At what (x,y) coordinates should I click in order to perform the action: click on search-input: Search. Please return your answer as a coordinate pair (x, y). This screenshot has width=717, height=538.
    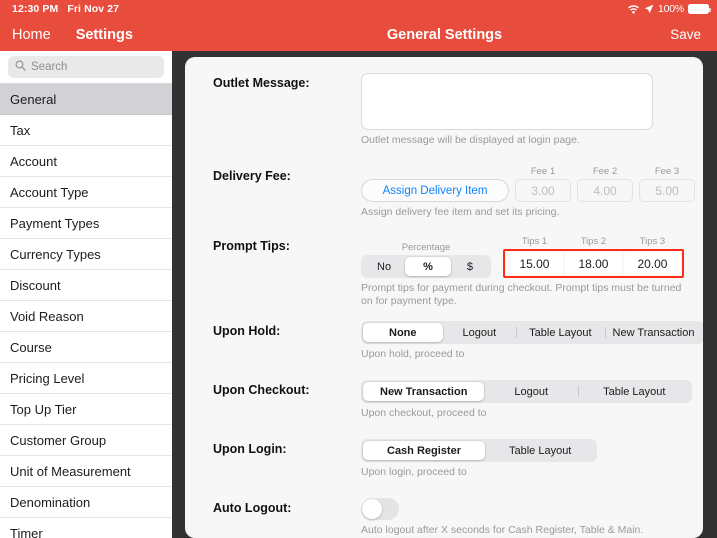
    Looking at the image, I should click on (86, 67).